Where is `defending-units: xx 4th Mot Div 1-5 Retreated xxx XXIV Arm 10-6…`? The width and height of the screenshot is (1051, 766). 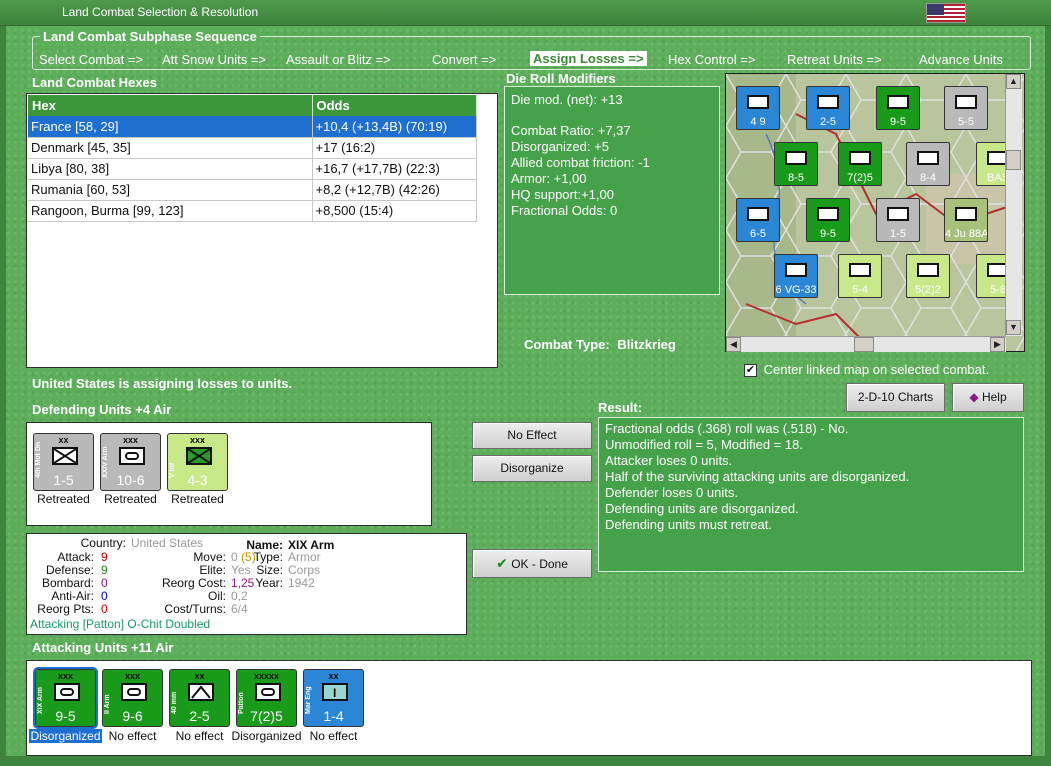
defending-units: xx 4th Mot Div 1-5 Retreated xxx XXIV Arm 10-6… is located at coordinates (229, 474).